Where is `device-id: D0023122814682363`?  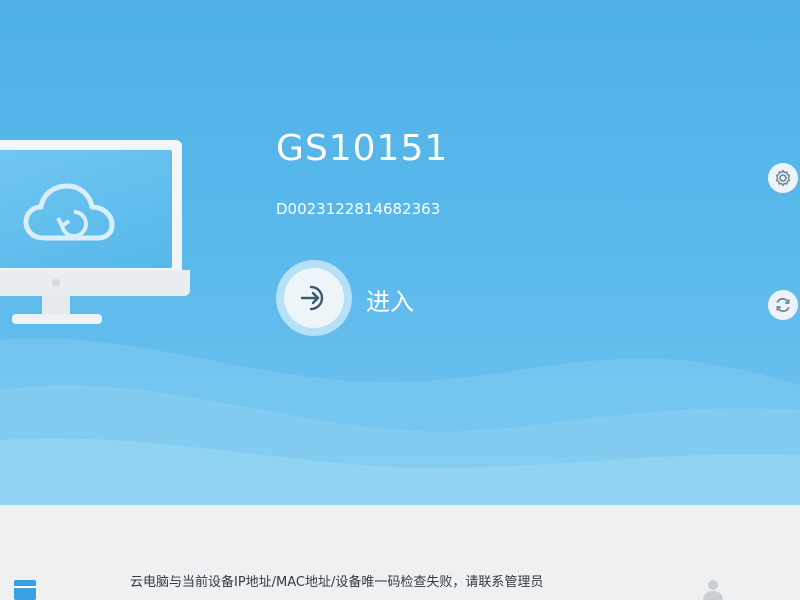
device-id: D0023122814682363 is located at coordinates (358, 209).